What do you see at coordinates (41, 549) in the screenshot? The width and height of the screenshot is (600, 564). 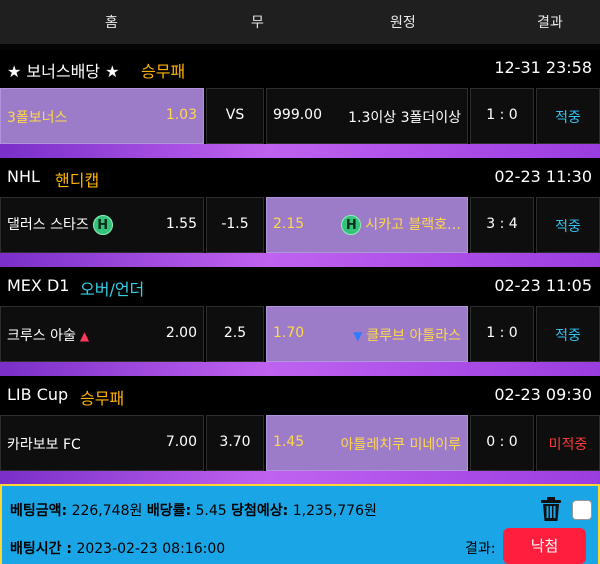 I see `bet-time-label: 배팅시간 :` at bounding box center [41, 549].